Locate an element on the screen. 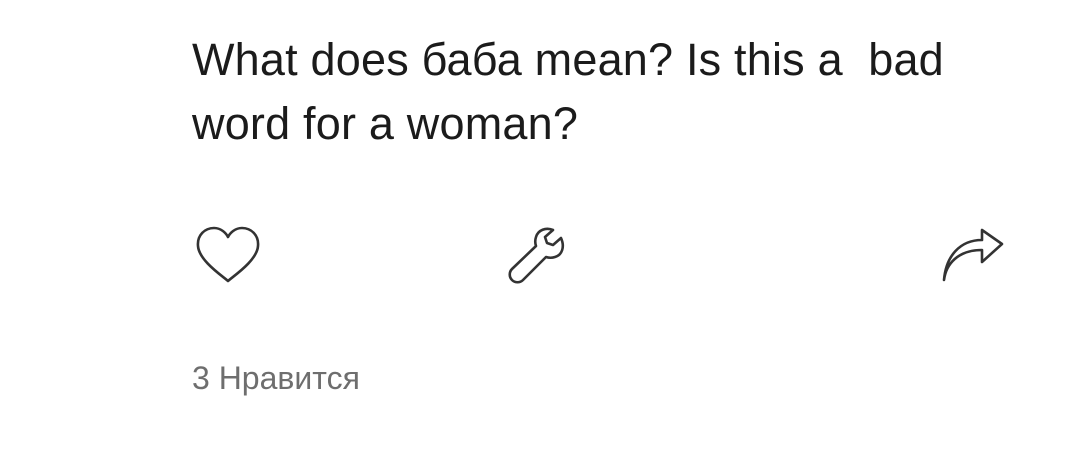  share-arrow-icon is located at coordinates (973, 255).